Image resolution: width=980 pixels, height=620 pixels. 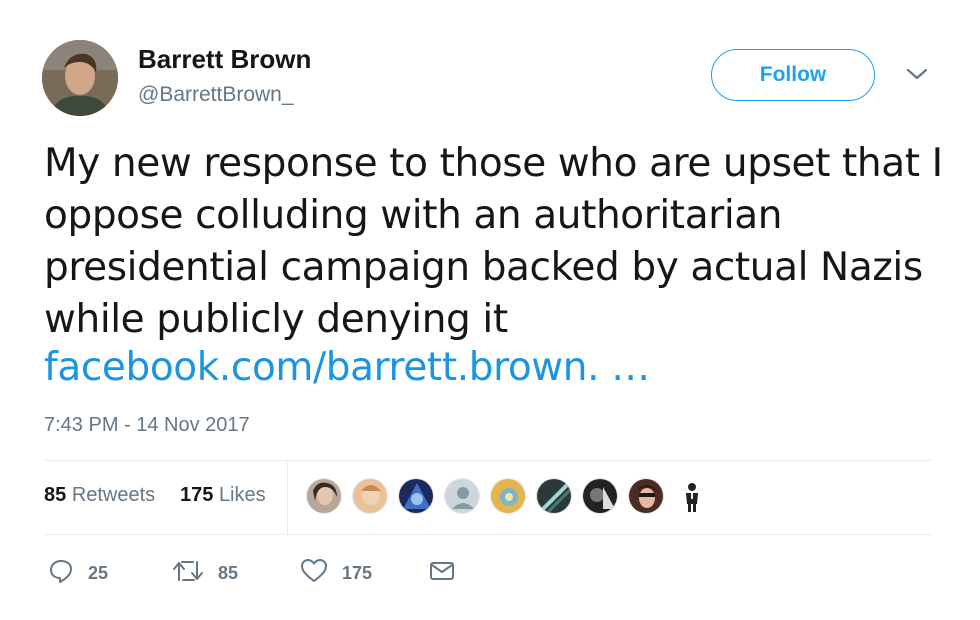 What do you see at coordinates (336, 573) in the screenshot?
I see `like-button: 175` at bounding box center [336, 573].